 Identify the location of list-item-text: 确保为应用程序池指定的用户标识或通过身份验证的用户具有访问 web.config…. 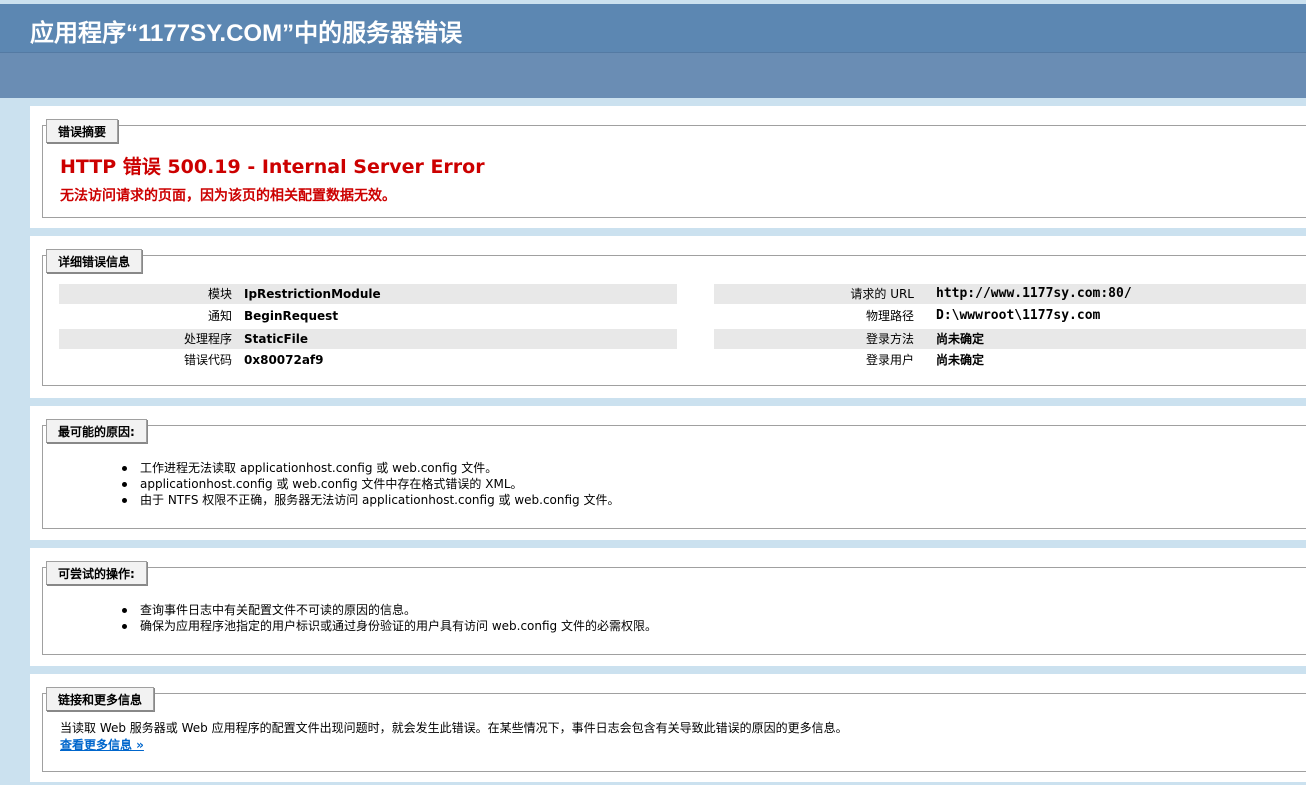
(398, 626).